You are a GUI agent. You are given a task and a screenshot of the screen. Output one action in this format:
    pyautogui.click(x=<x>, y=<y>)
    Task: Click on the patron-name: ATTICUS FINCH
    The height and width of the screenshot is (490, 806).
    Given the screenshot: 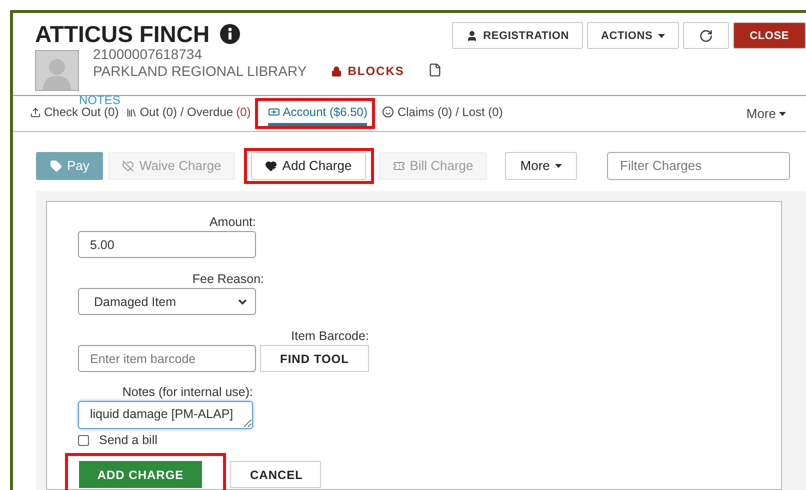 What is the action you would take?
    pyautogui.click(x=122, y=34)
    